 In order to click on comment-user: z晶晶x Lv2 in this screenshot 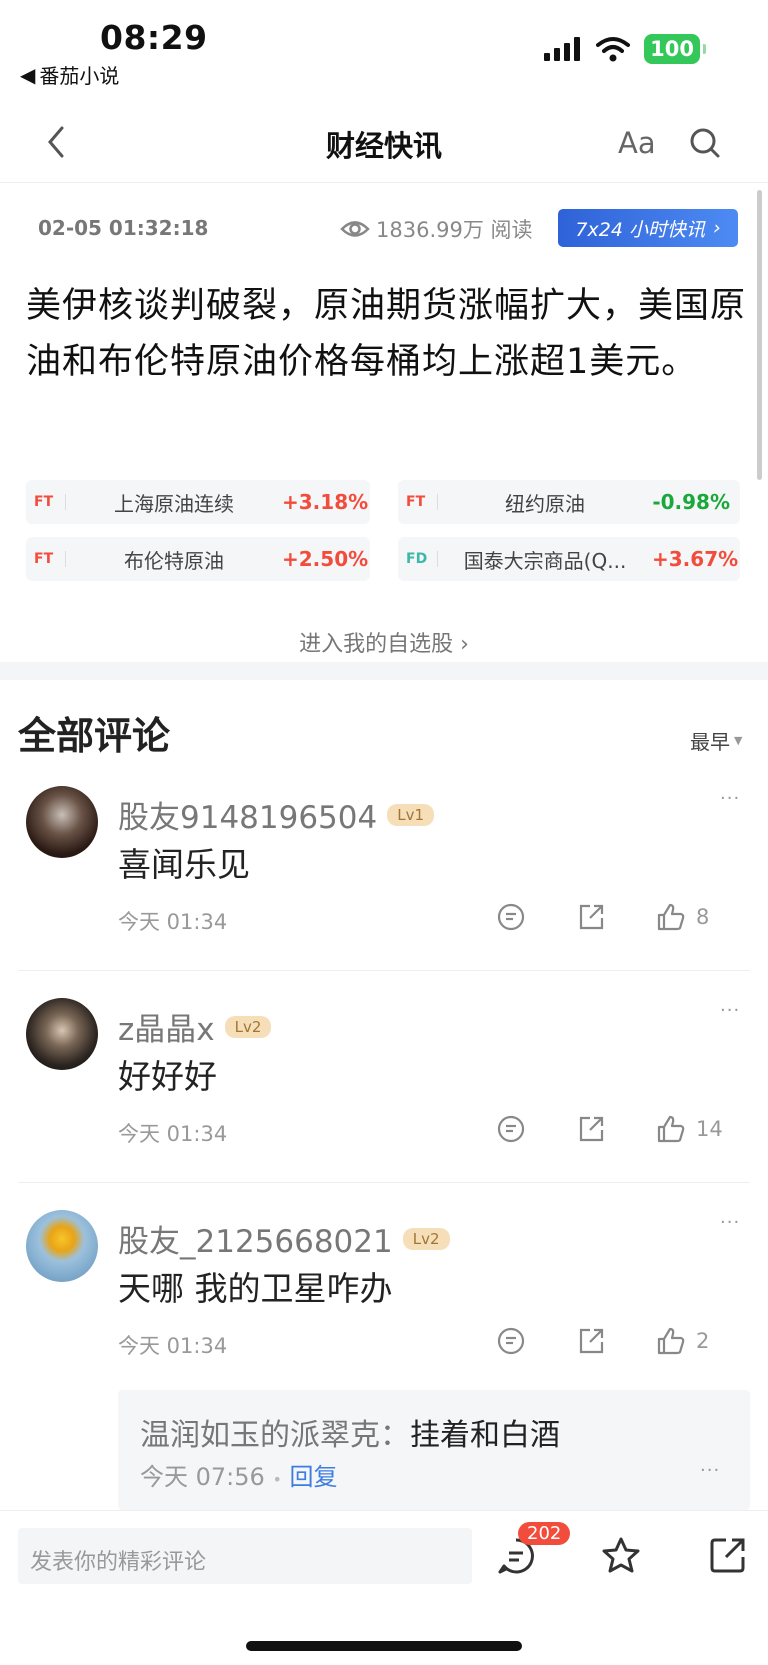, I will do `click(195, 1026)`.